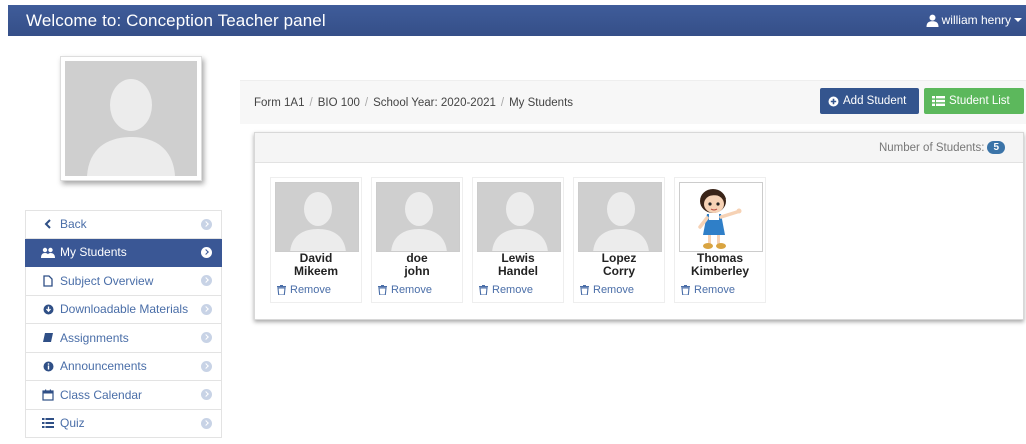 The width and height of the screenshot is (1026, 444). I want to click on sidebar-item-back: Back, so click(123, 224).